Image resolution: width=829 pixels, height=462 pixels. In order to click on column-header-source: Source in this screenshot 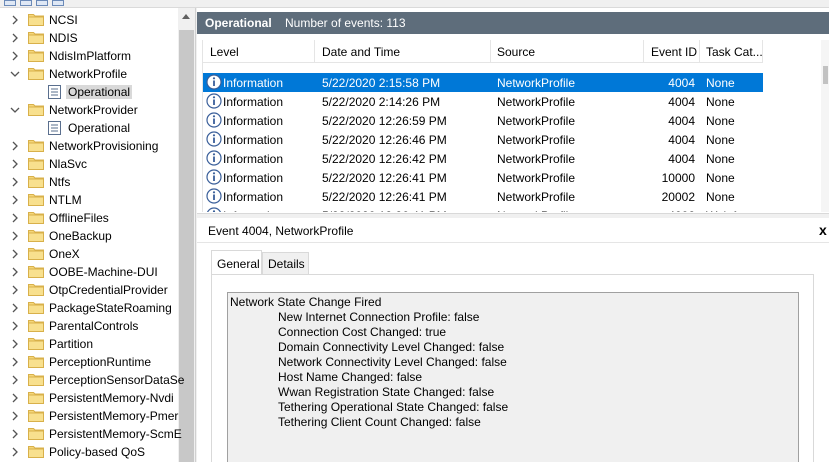, I will do `click(516, 52)`.